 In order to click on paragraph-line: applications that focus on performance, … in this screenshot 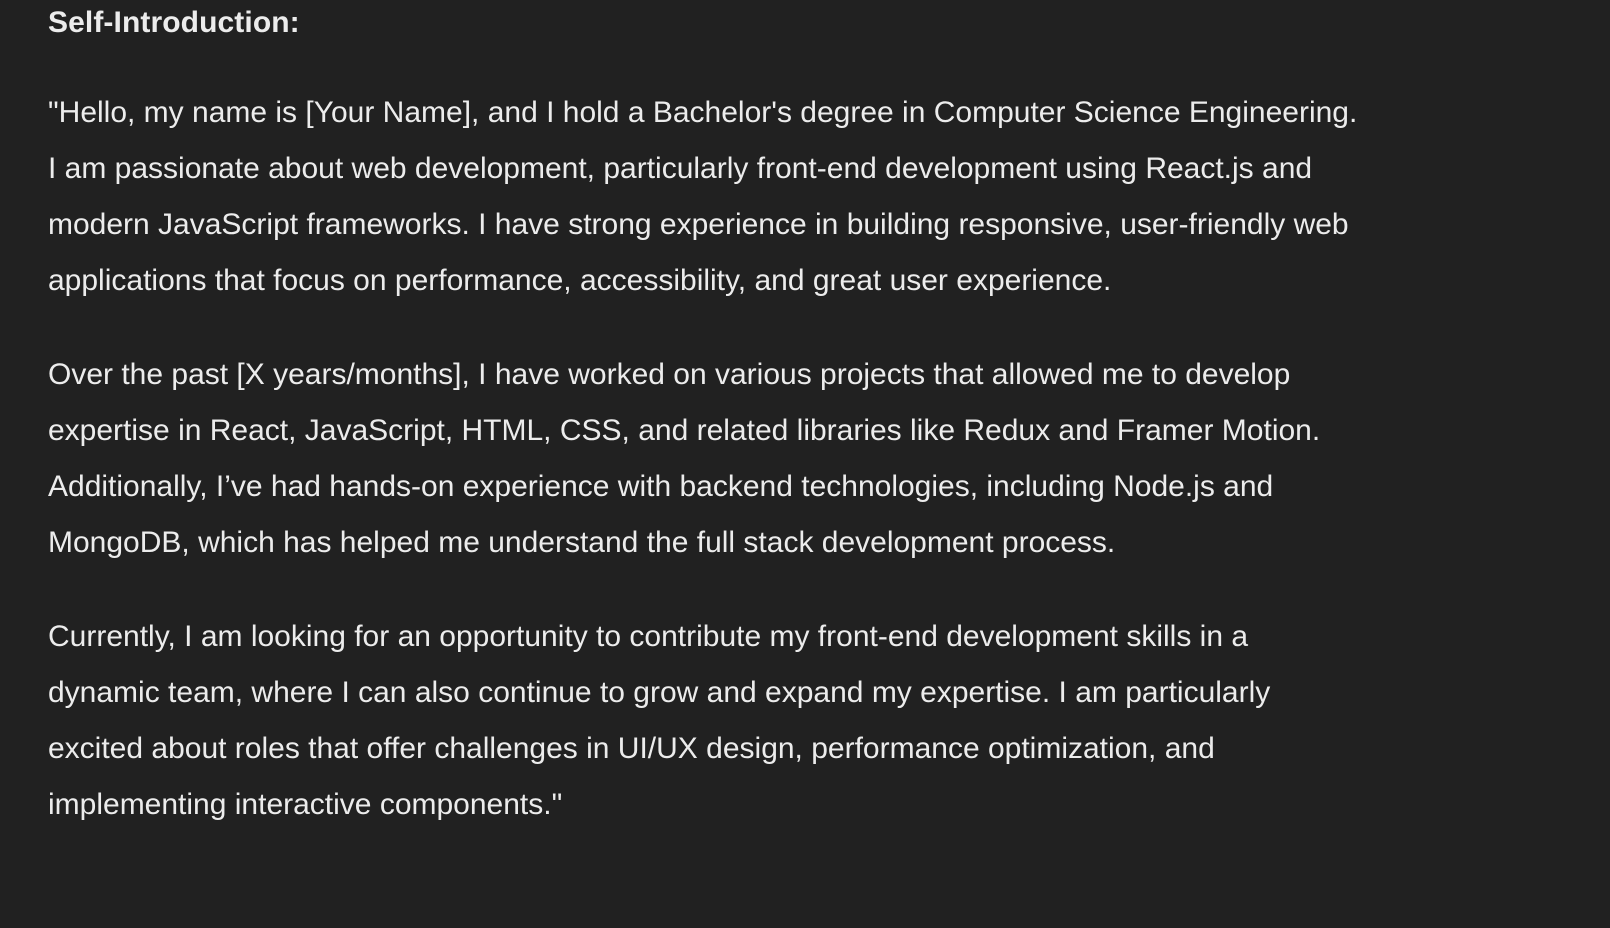, I will do `click(580, 280)`.